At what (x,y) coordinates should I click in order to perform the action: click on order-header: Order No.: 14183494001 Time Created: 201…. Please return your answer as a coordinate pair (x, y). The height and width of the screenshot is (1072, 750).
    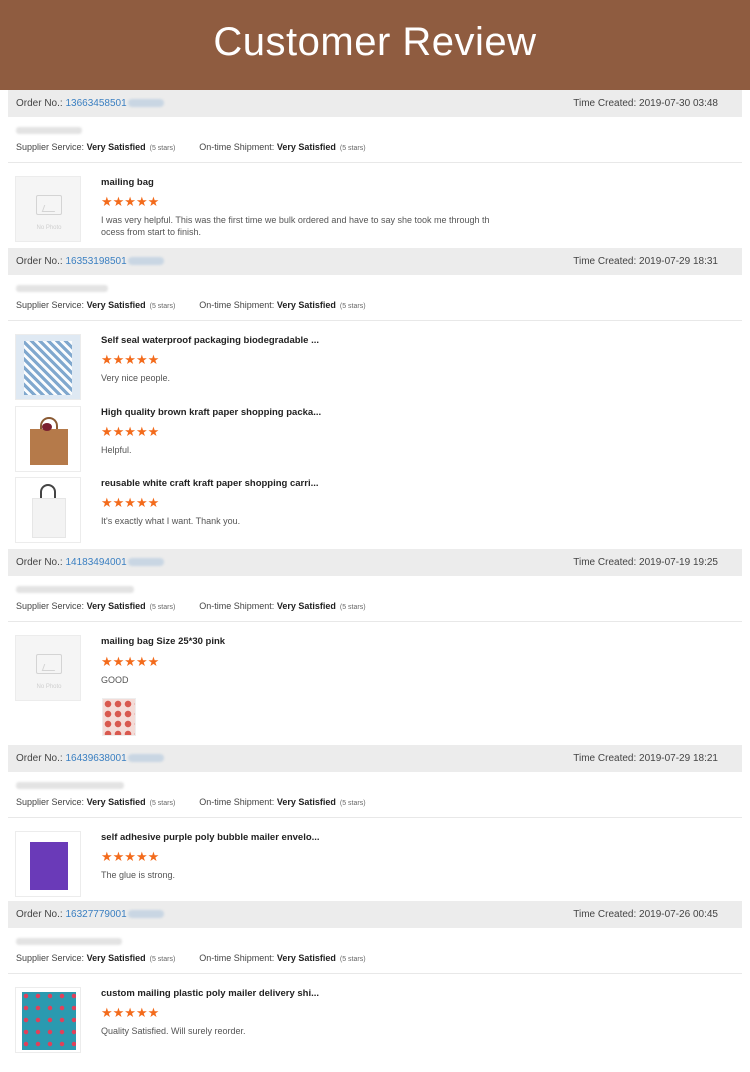
    Looking at the image, I should click on (375, 562).